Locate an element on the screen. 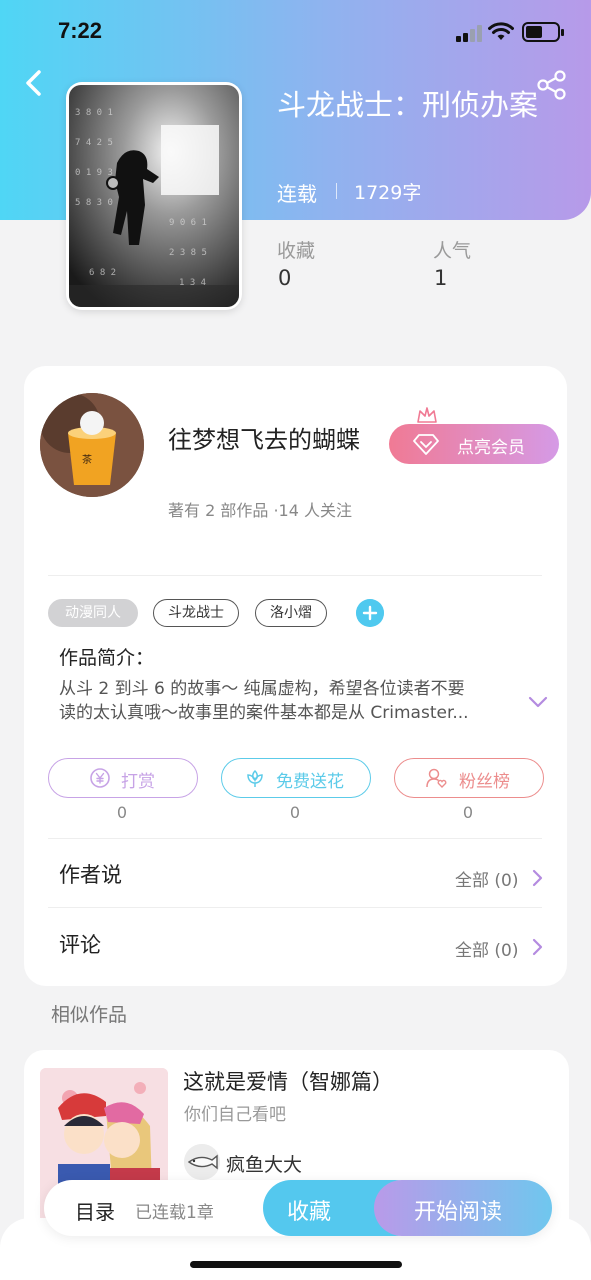  similar-work-subtitle: 你们自己看吧 is located at coordinates (235, 1115).